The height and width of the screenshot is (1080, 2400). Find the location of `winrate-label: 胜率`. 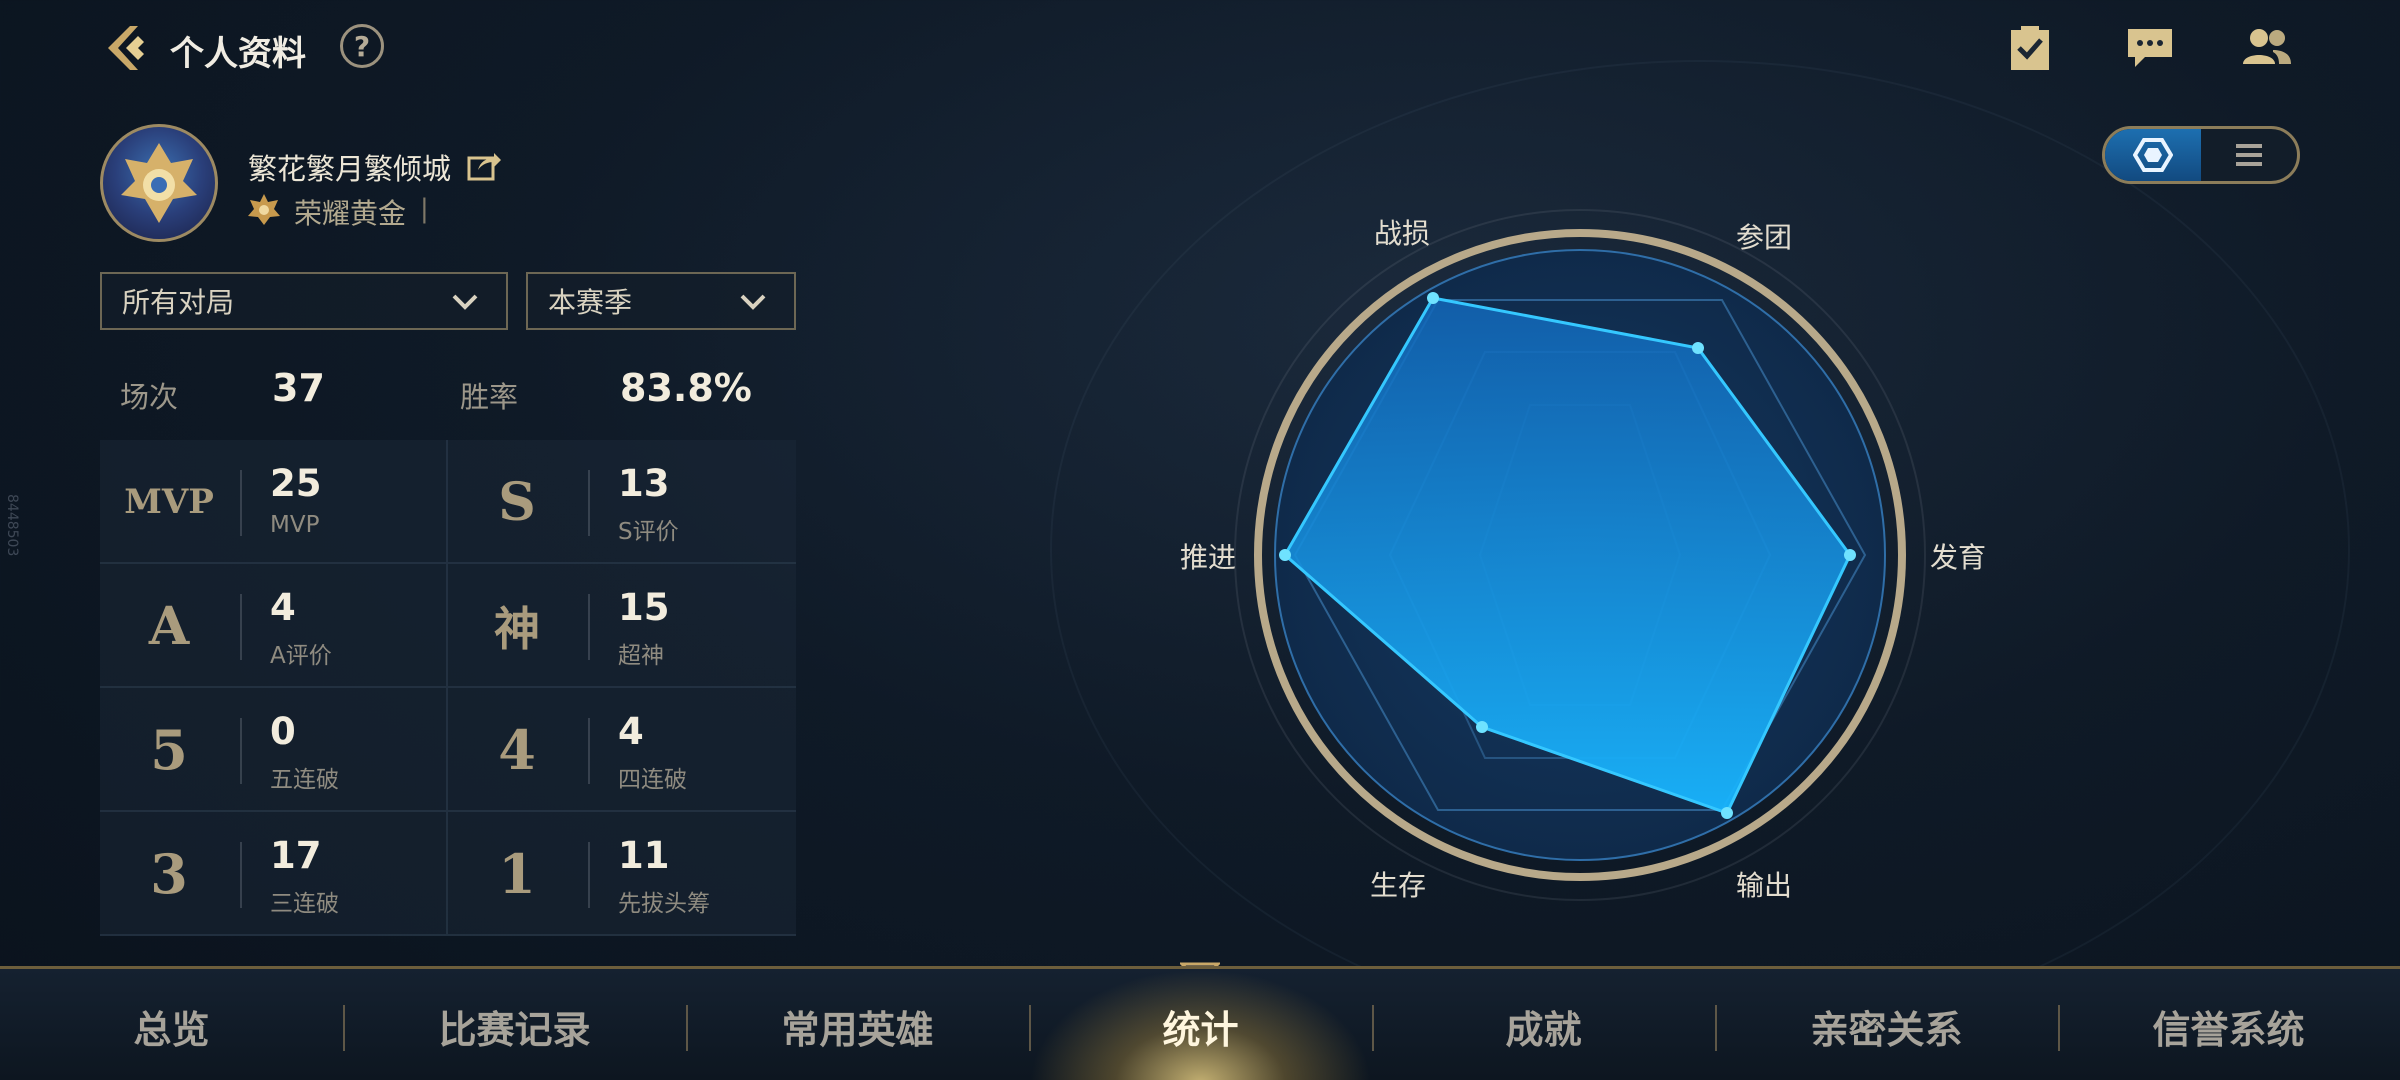

winrate-label: 胜率 is located at coordinates (489, 397).